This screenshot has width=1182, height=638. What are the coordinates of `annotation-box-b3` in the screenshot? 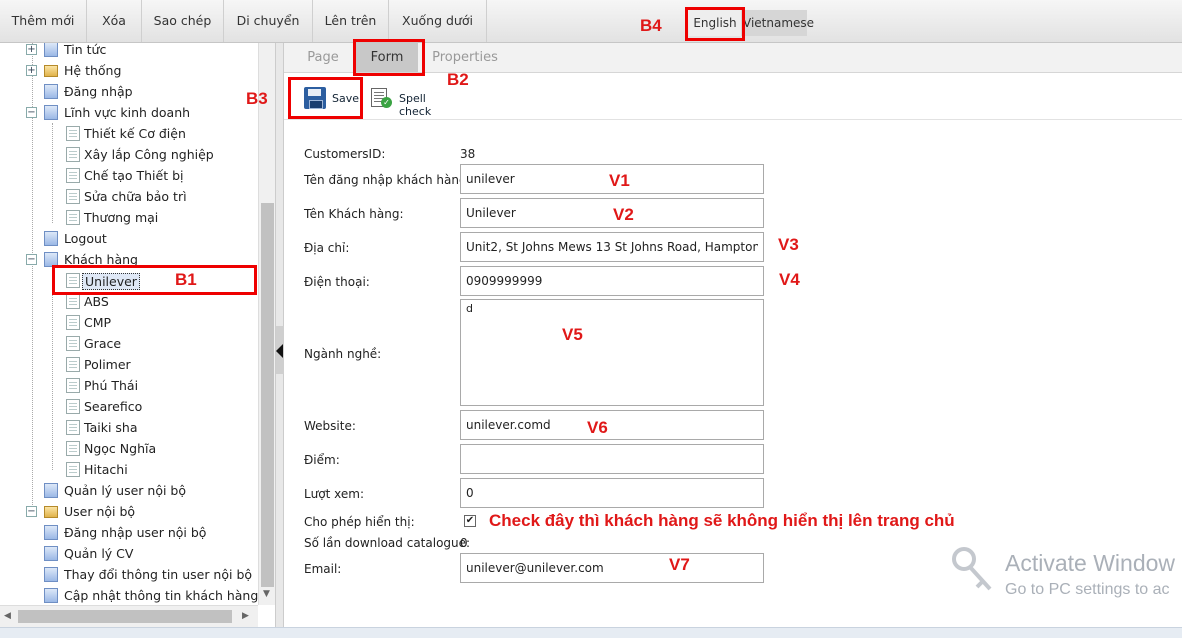 It's located at (325, 98).